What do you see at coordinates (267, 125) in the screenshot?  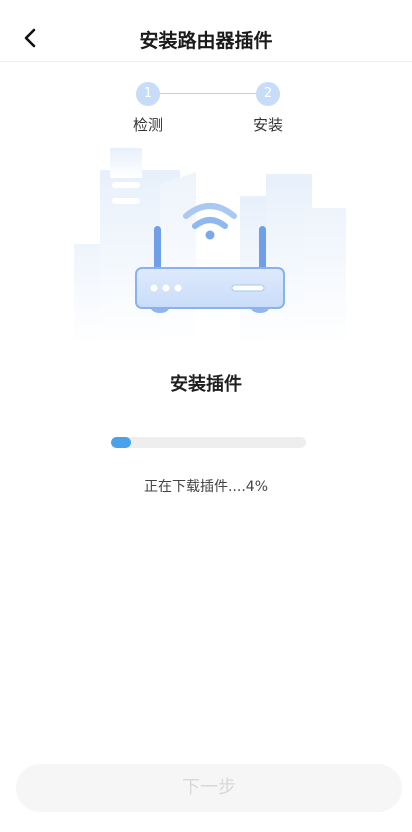 I see `step-2-label: 安装` at bounding box center [267, 125].